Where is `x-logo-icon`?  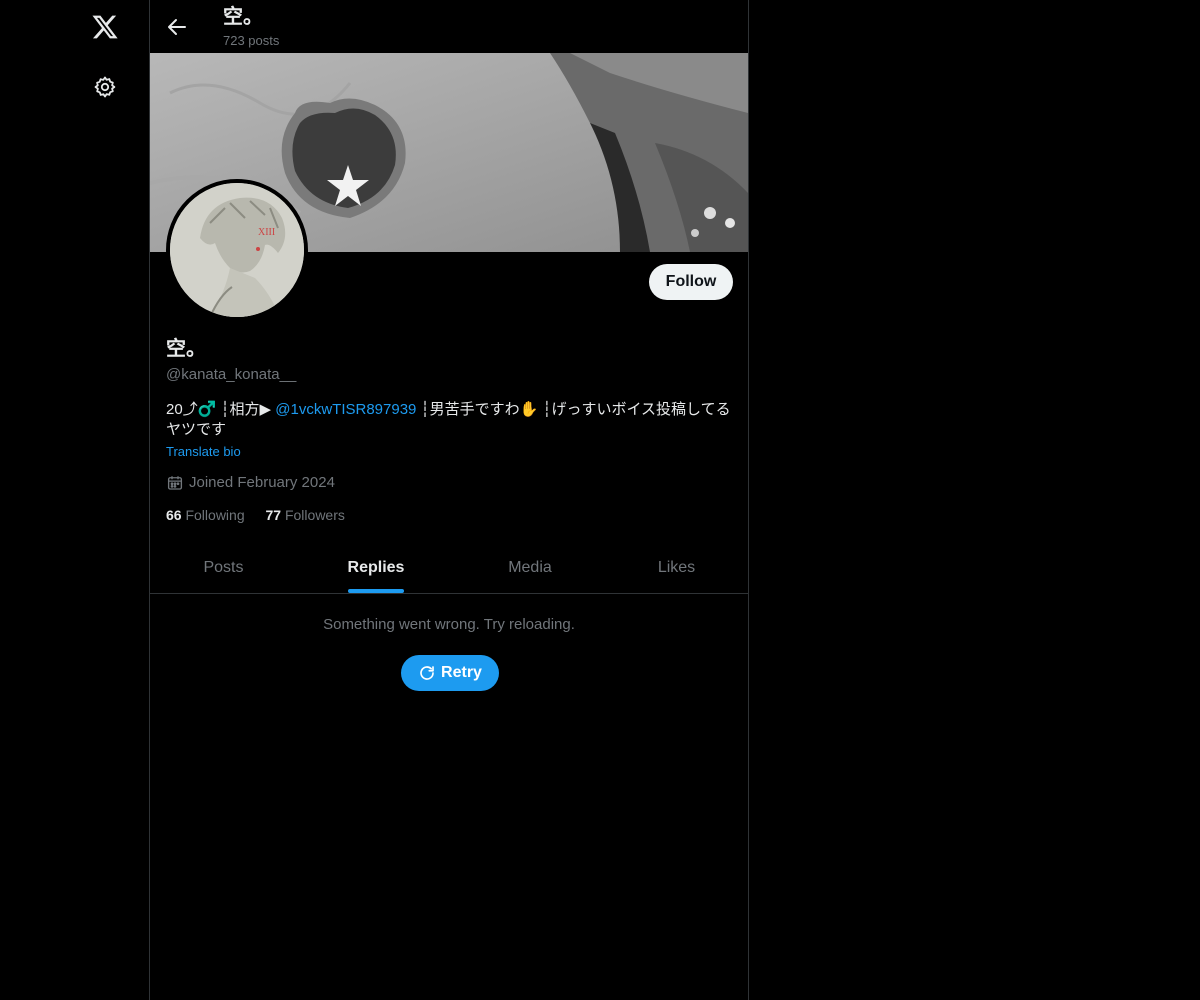
x-logo-icon is located at coordinates (105, 27).